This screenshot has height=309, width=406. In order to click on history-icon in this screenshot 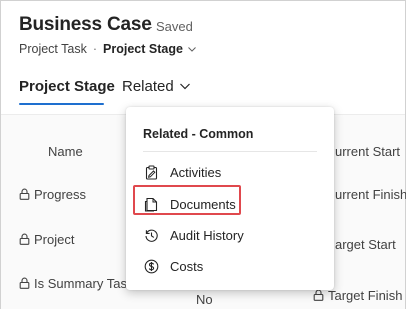, I will do `click(151, 235)`.